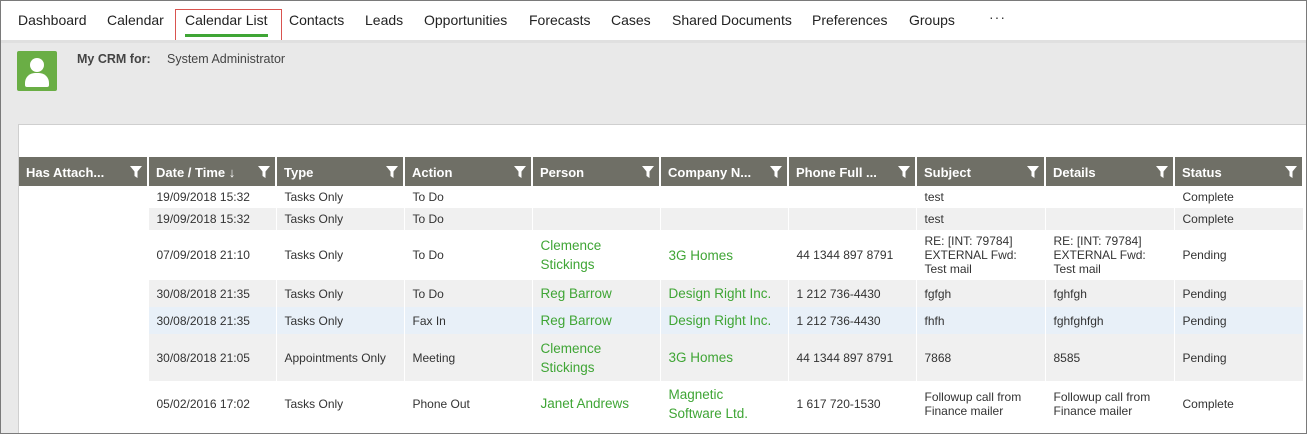 The image size is (1307, 434). I want to click on cell-phone, so click(852, 197).